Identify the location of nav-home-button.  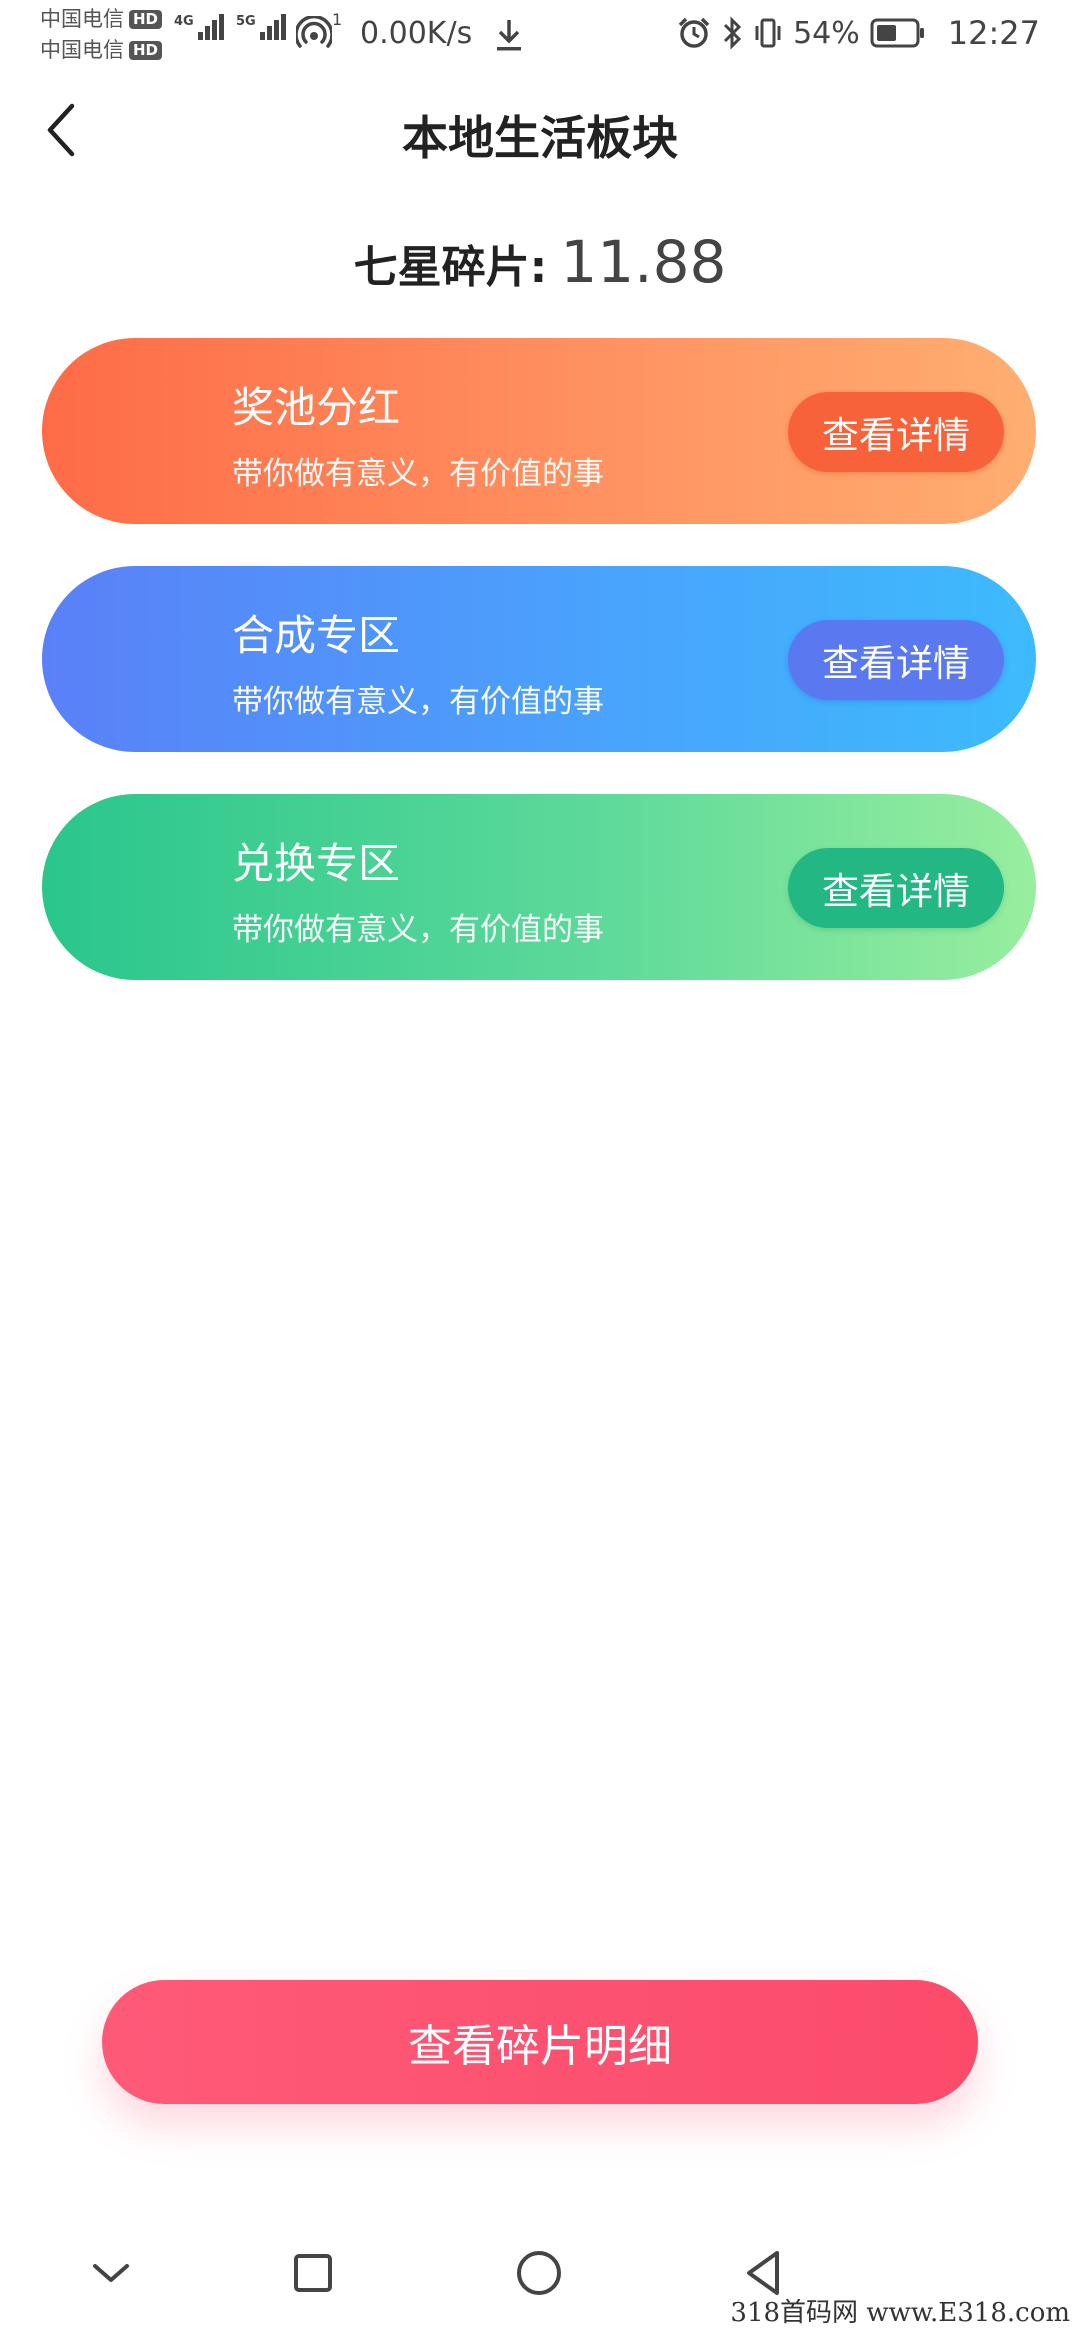
(539, 2273).